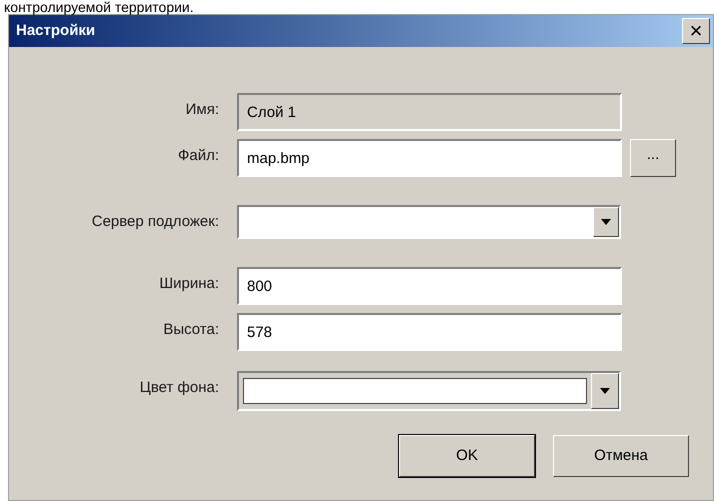 This screenshot has height=501, width=714. I want to click on text-field: map.bmp, so click(429, 158).